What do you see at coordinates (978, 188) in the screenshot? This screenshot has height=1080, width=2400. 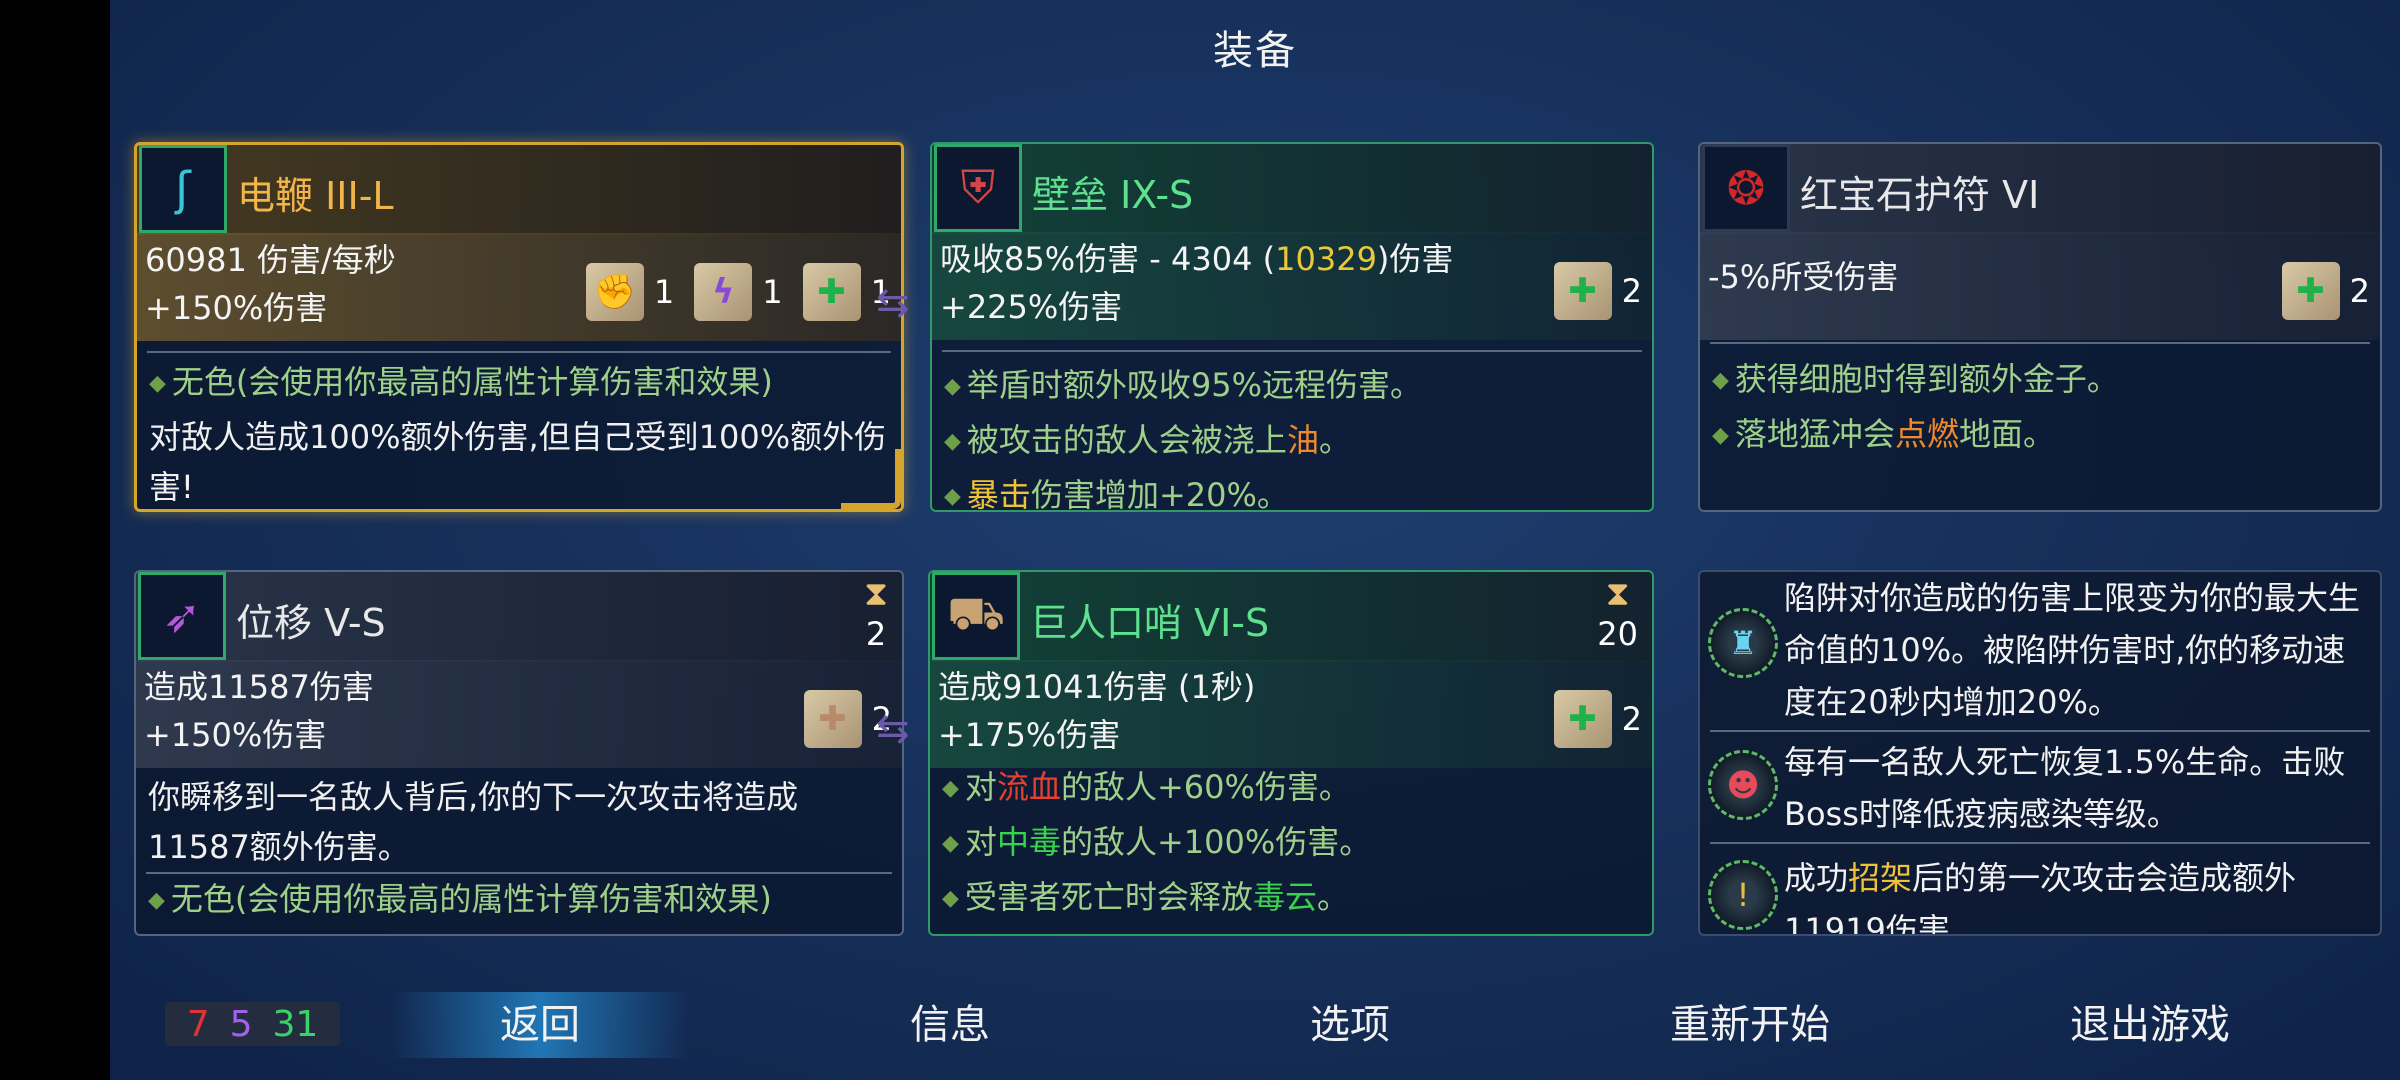 I see `rampart-shield-icon: ⛨` at bounding box center [978, 188].